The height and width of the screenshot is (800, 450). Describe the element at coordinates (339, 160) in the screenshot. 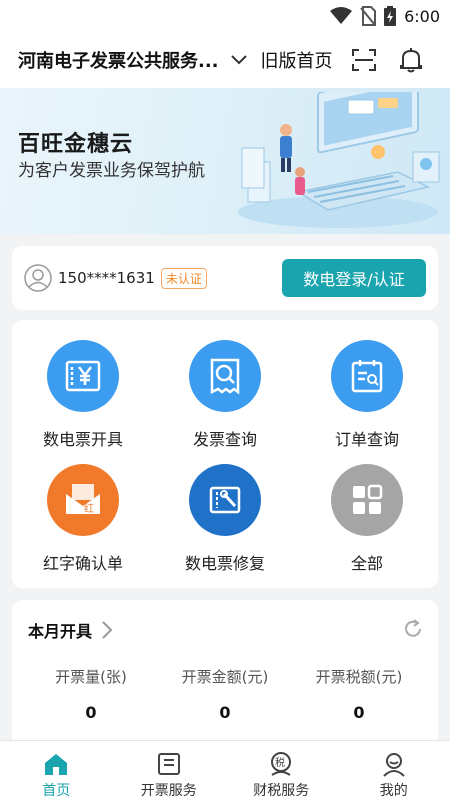

I see `banner-illustration` at that location.